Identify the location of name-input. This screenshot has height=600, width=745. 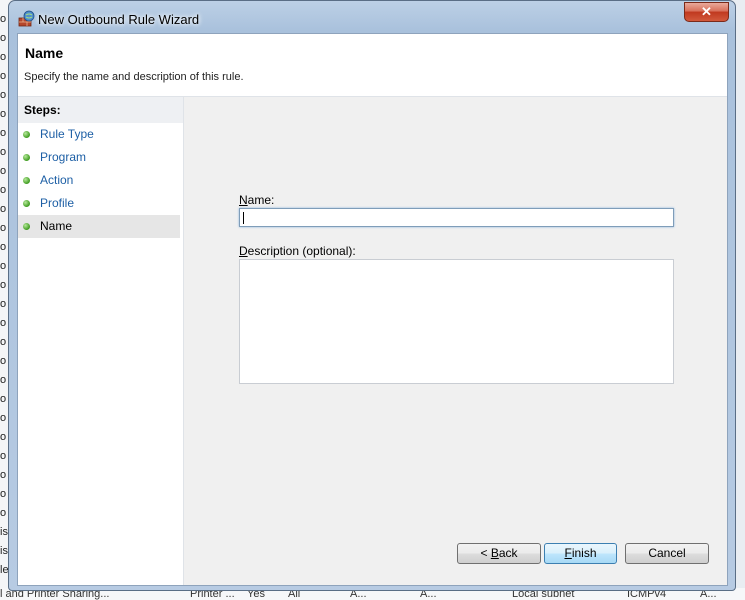
(456, 217).